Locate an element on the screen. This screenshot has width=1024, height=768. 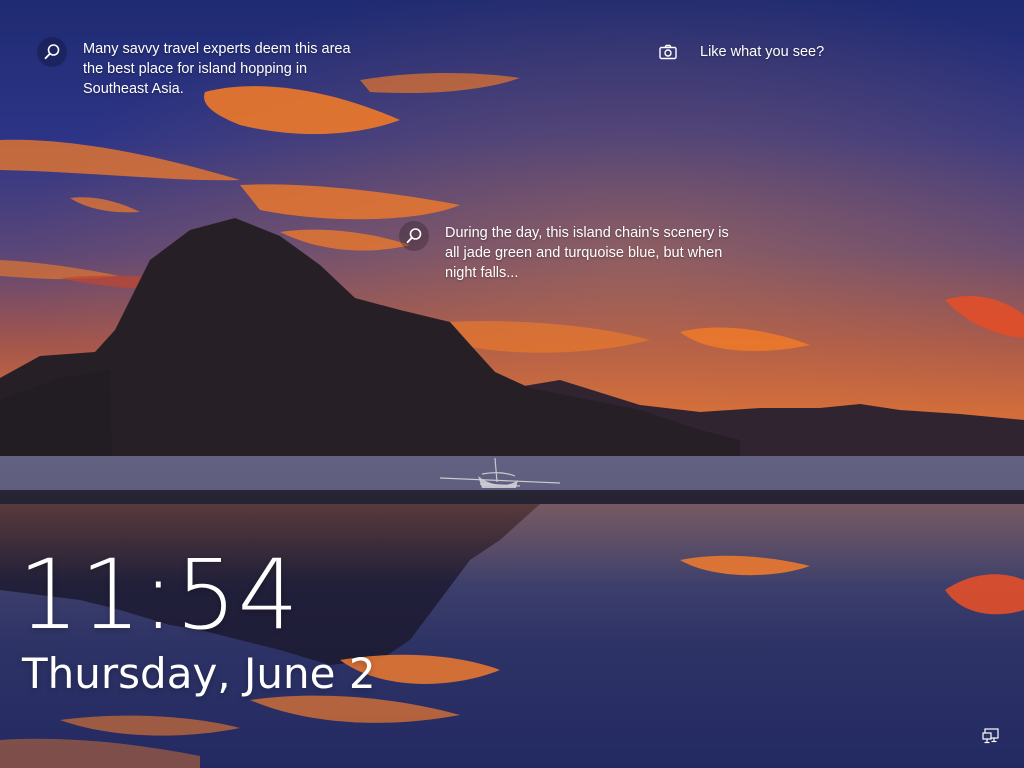
network-status-button is located at coordinates (991, 736).